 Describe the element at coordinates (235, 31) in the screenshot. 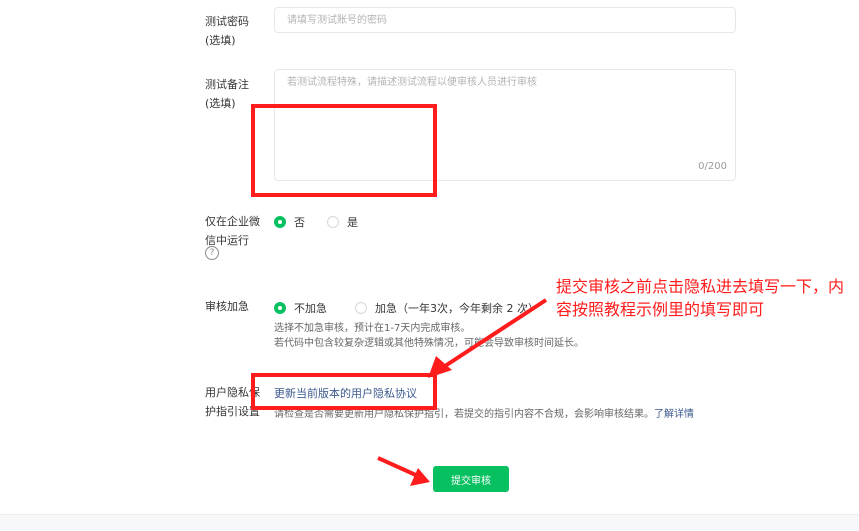

I see `test-password-label: 测试密码 (选填)` at that location.